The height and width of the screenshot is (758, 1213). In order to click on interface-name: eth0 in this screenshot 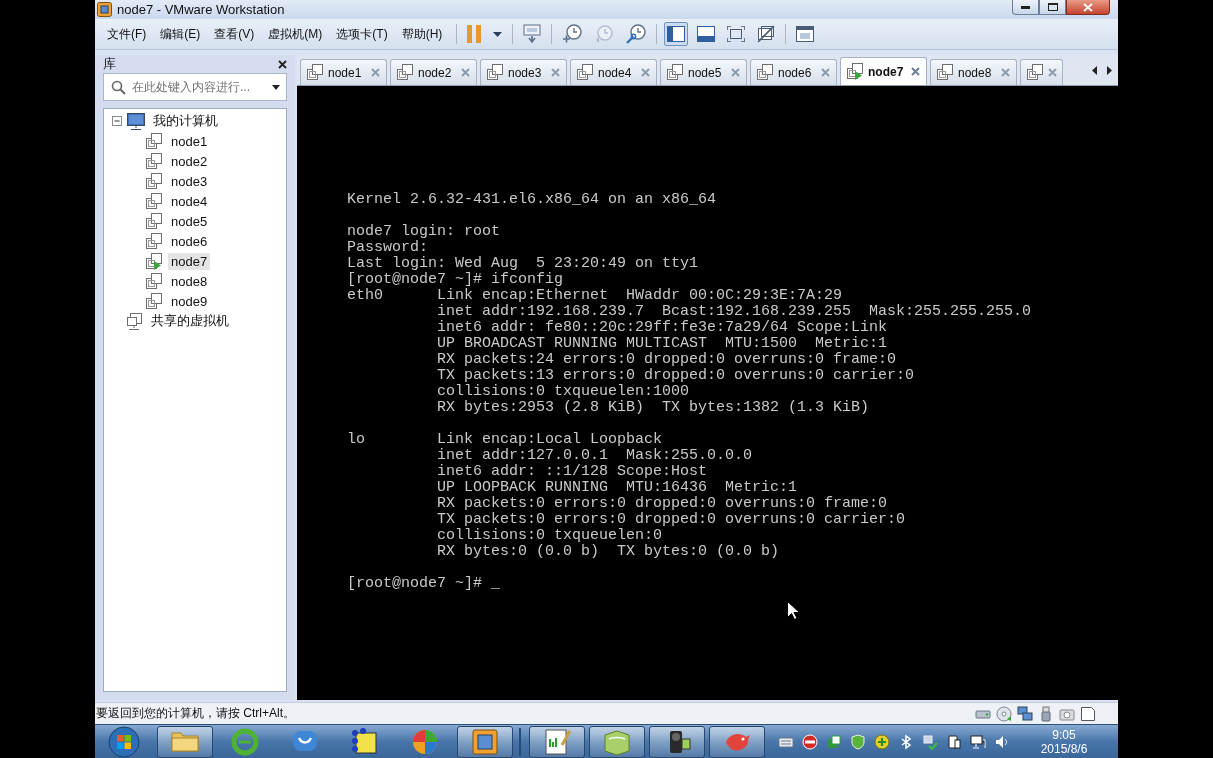, I will do `click(365, 297)`.